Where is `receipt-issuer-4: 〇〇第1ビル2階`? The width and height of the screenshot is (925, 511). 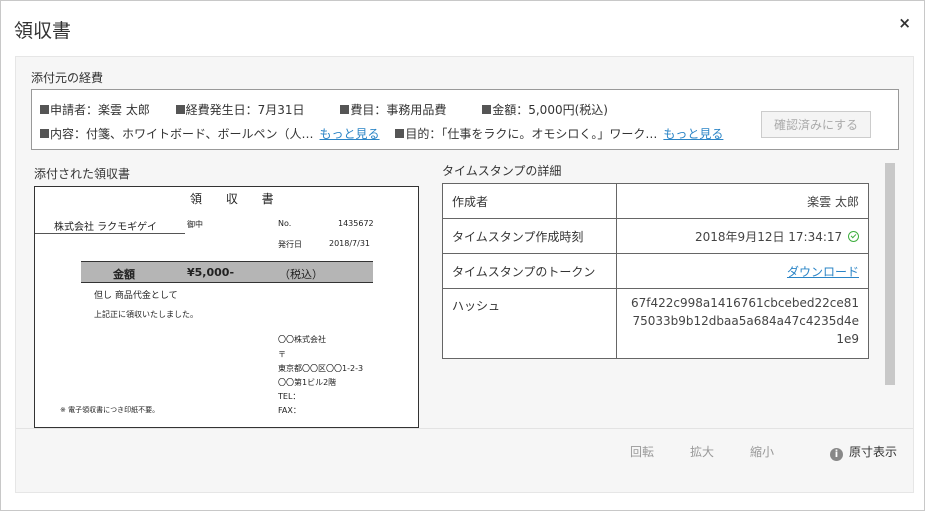
receipt-issuer-4: 〇〇第1ビル2階 is located at coordinates (307, 382).